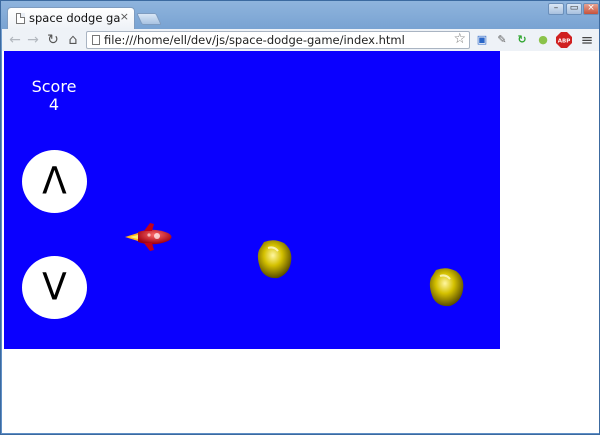 This screenshot has height=435, width=600. What do you see at coordinates (522, 40) in the screenshot?
I see `refresh-circle-icon: ↻` at bounding box center [522, 40].